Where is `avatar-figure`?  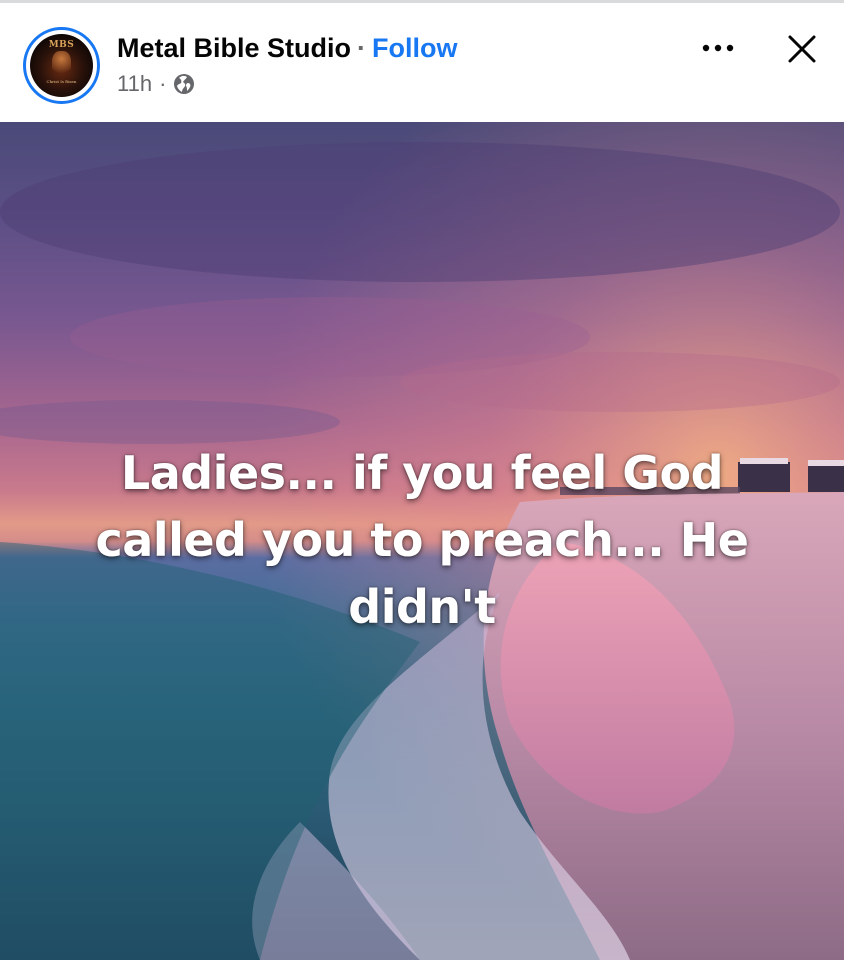 avatar-figure is located at coordinates (61, 64).